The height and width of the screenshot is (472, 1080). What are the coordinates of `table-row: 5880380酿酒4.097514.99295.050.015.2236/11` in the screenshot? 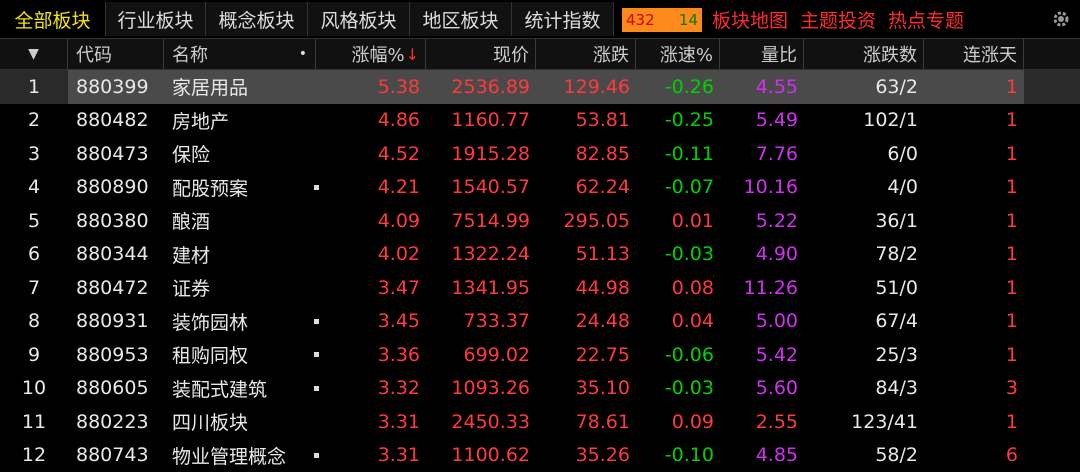 It's located at (540, 221).